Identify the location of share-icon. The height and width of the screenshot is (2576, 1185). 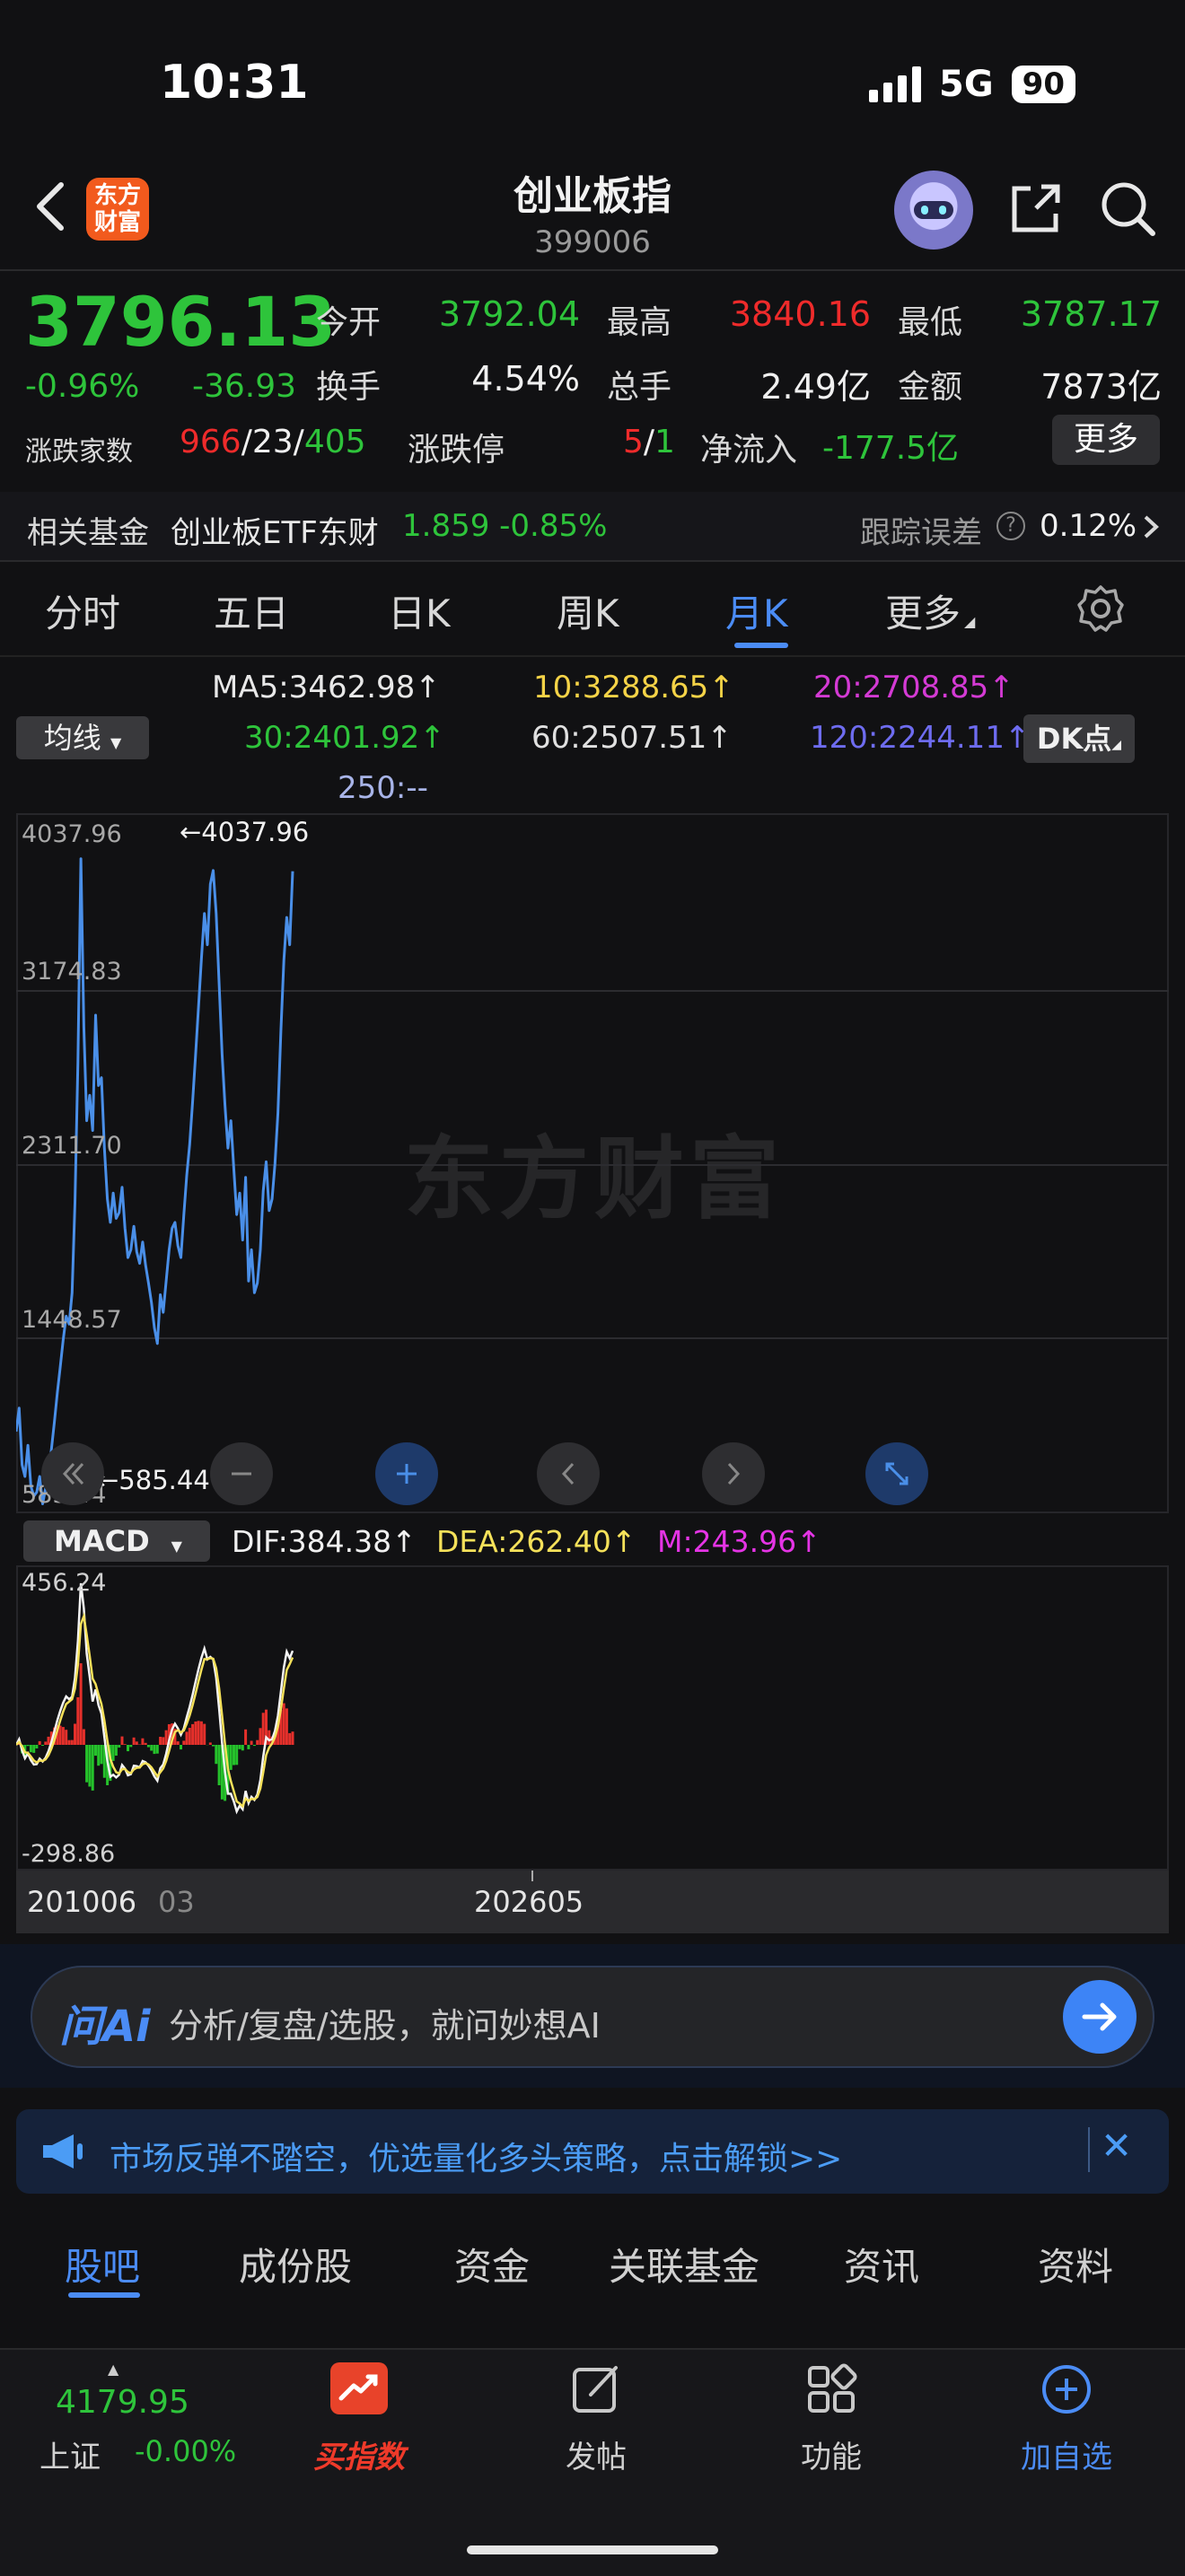
(1036, 208).